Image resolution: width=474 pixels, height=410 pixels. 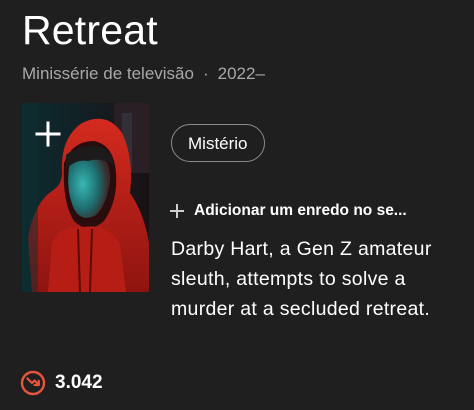 What do you see at coordinates (218, 143) in the screenshot?
I see `genre-chip-misterio: Mistério` at bounding box center [218, 143].